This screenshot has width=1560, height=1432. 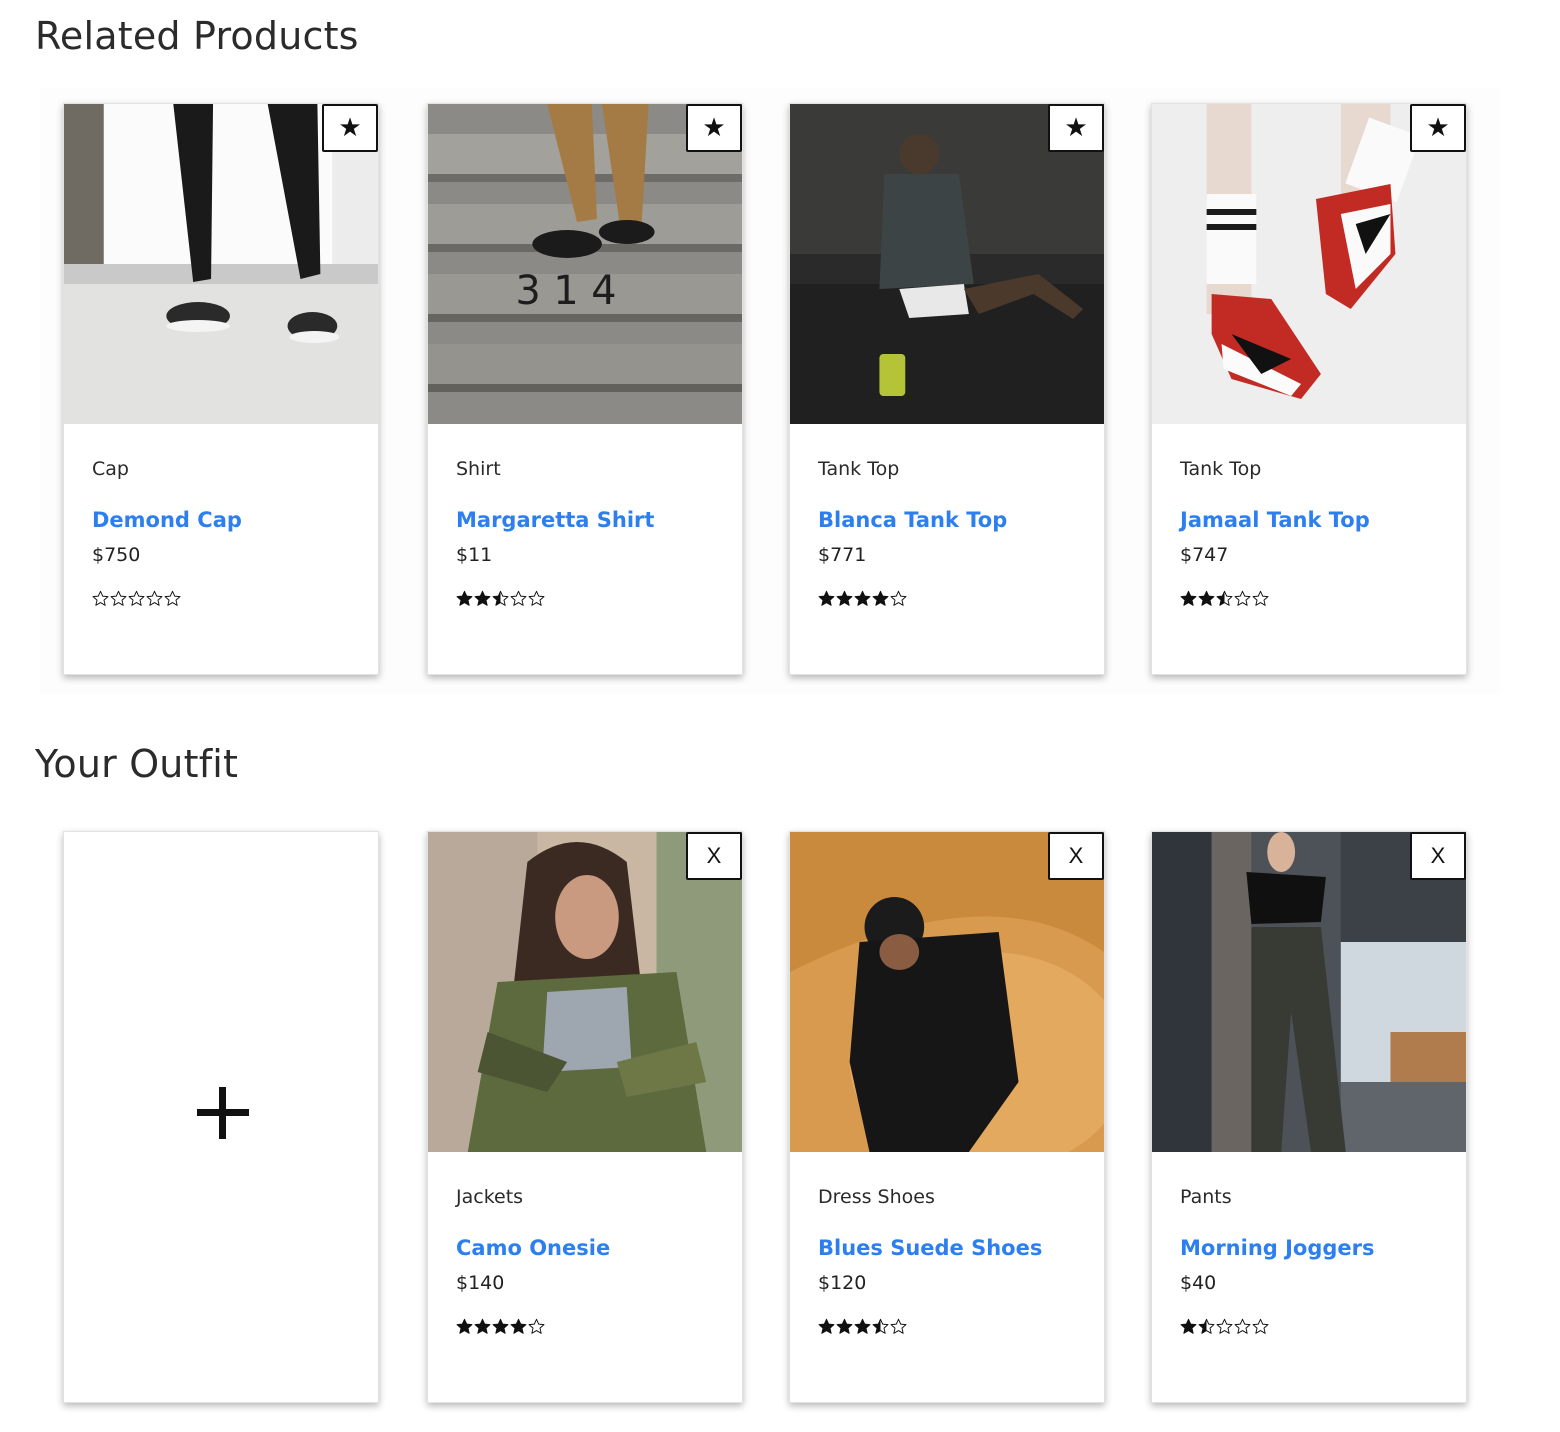 I want to click on product-card: 3 1 4 ★ Shirt Margaretta Shirt $11, so click(x=585, y=389).